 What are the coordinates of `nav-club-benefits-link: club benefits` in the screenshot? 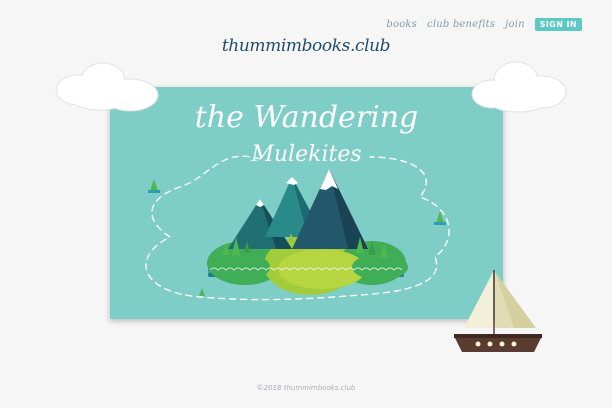 It's located at (461, 24).